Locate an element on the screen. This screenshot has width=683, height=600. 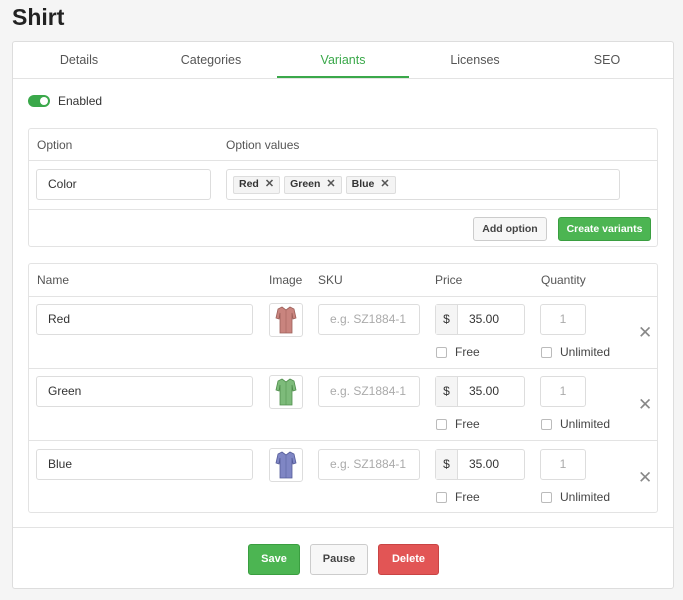
tab-seo: SEO is located at coordinates (607, 60).